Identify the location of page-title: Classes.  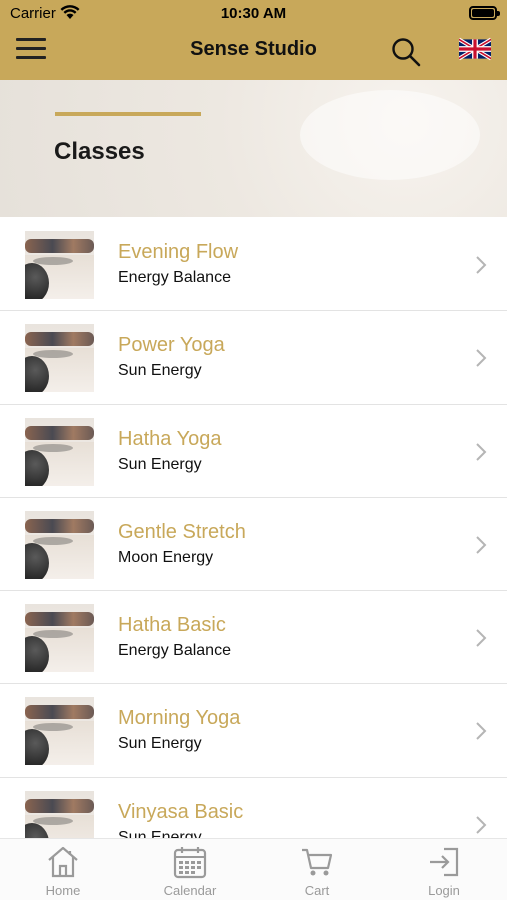
(99, 151).